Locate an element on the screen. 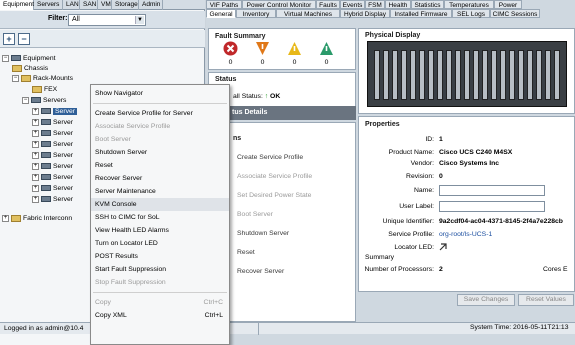  tab-fsm: FSM is located at coordinates (375, 4).